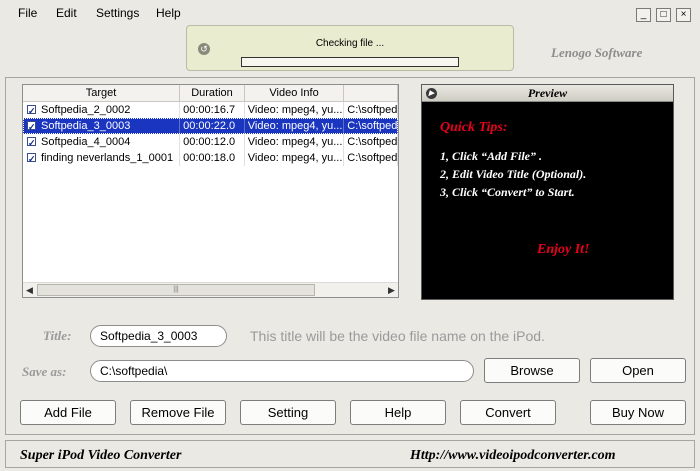 The width and height of the screenshot is (700, 471). What do you see at coordinates (27, 13) in the screenshot?
I see `menu-file: File` at bounding box center [27, 13].